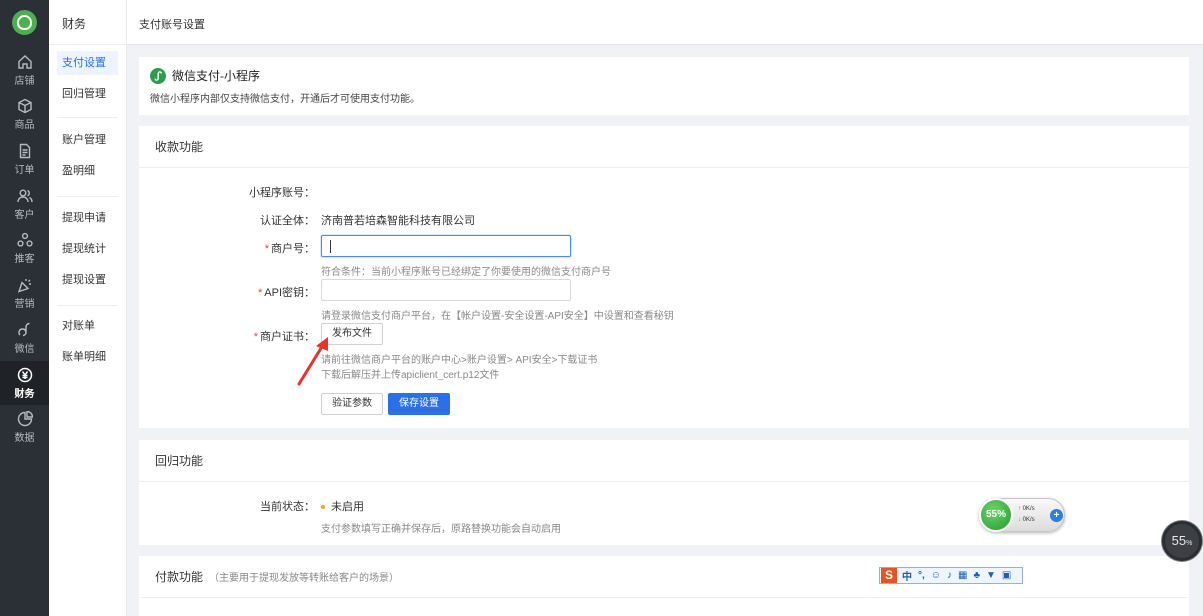  What do you see at coordinates (665, 22) in the screenshot?
I see `page-header: 支付账号设置` at bounding box center [665, 22].